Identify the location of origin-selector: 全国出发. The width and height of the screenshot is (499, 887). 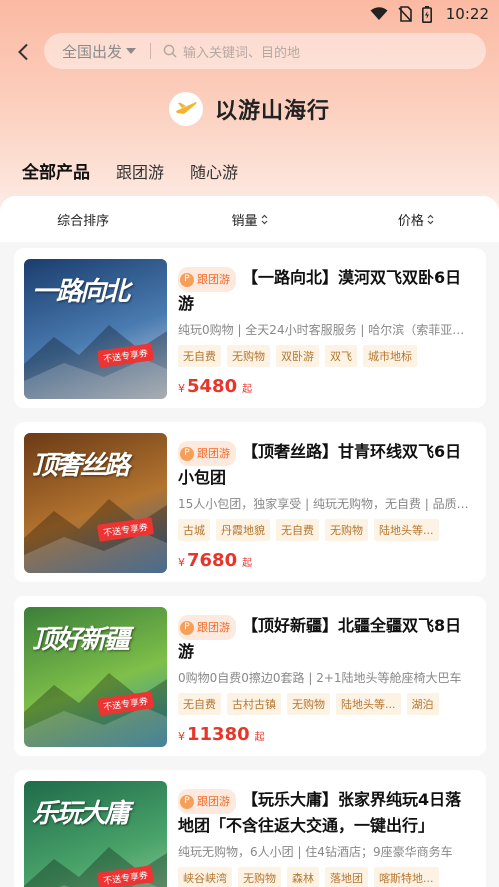
(90, 51).